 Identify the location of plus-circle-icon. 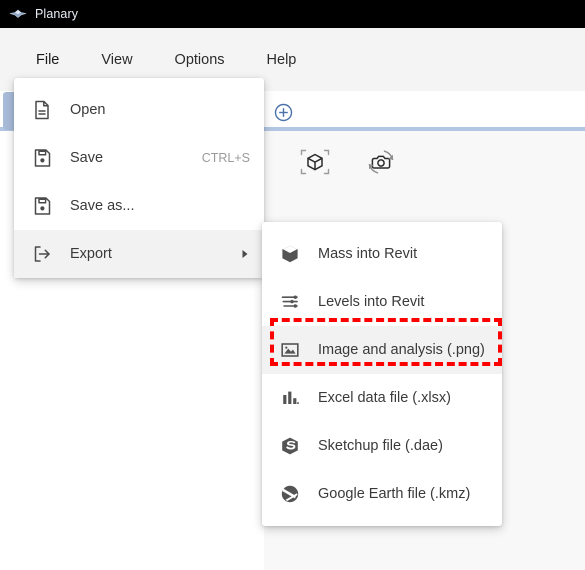
(283, 112).